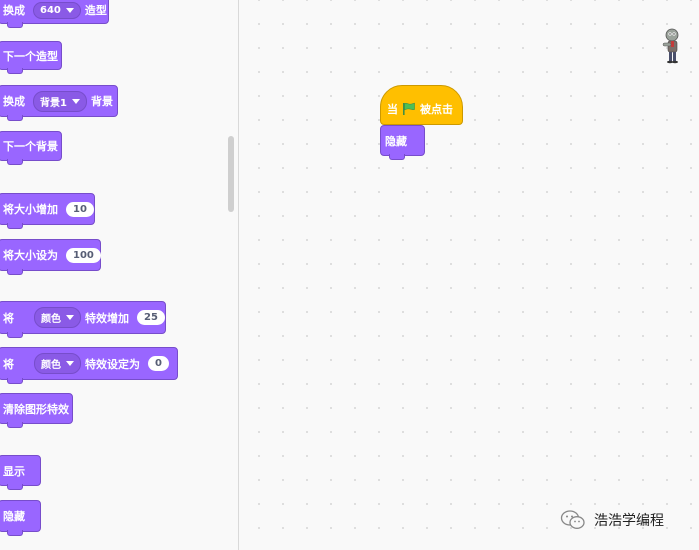 Image resolution: width=699 pixels, height=550 pixels. Describe the element at coordinates (83, 319) in the screenshot. I see `change-effect-block: 将 颜色 特效增加 25` at that location.